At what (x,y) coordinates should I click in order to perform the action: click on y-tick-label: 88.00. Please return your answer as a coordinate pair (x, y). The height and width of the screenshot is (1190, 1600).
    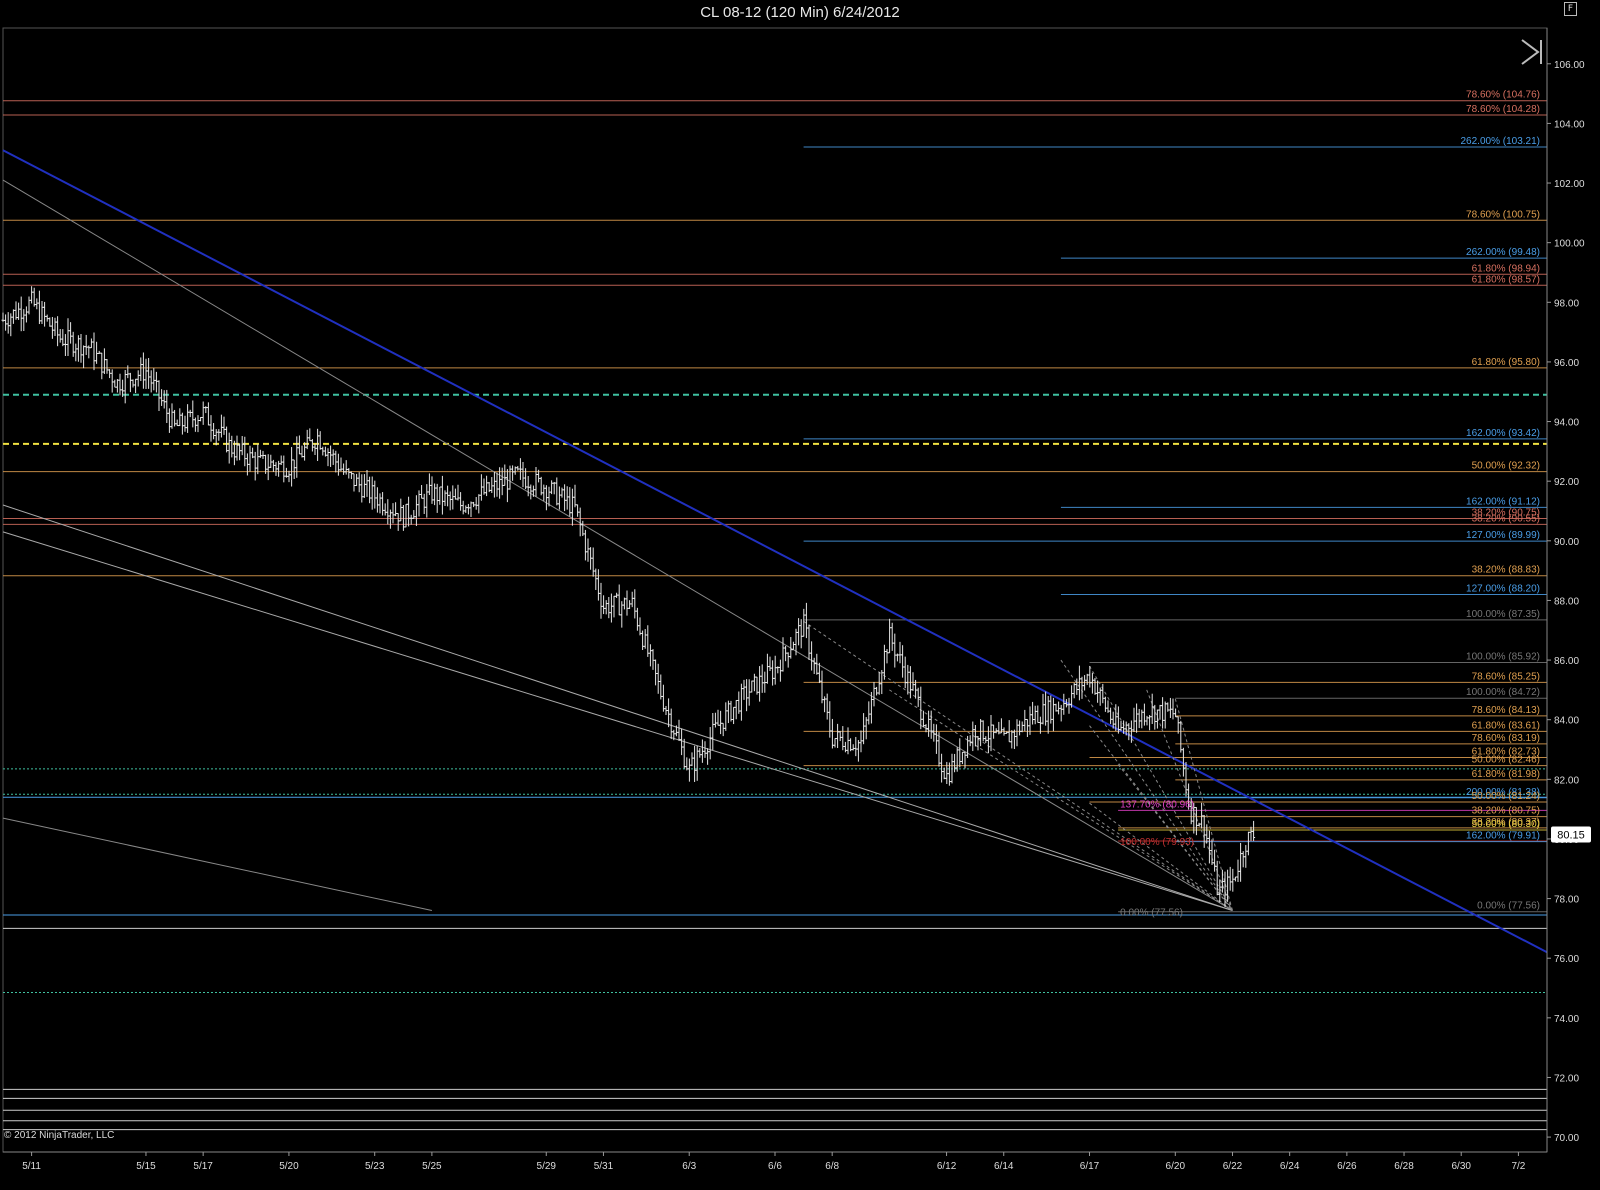
    Looking at the image, I should click on (1566, 601).